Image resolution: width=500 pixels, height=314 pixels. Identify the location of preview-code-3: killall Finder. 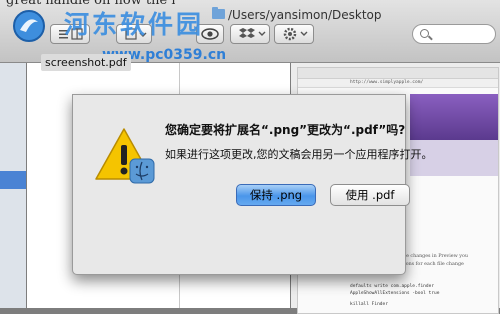
(369, 304).